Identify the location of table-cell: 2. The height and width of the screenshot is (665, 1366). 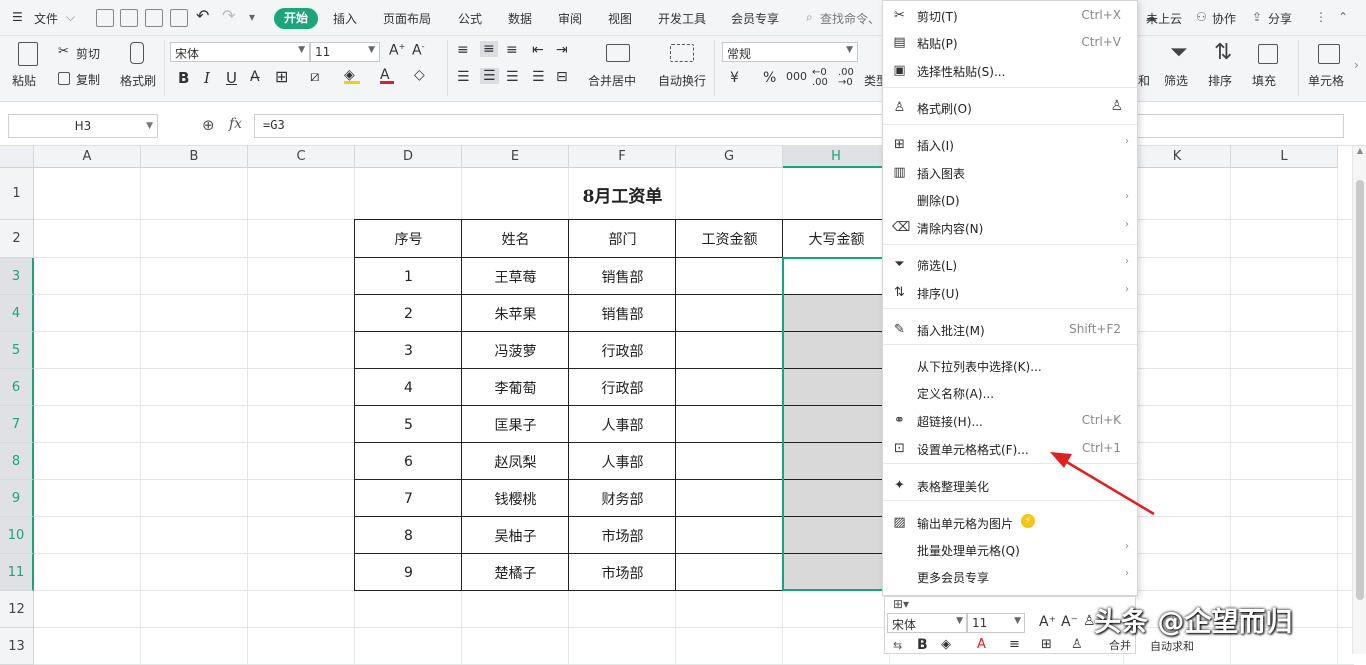
(408, 313).